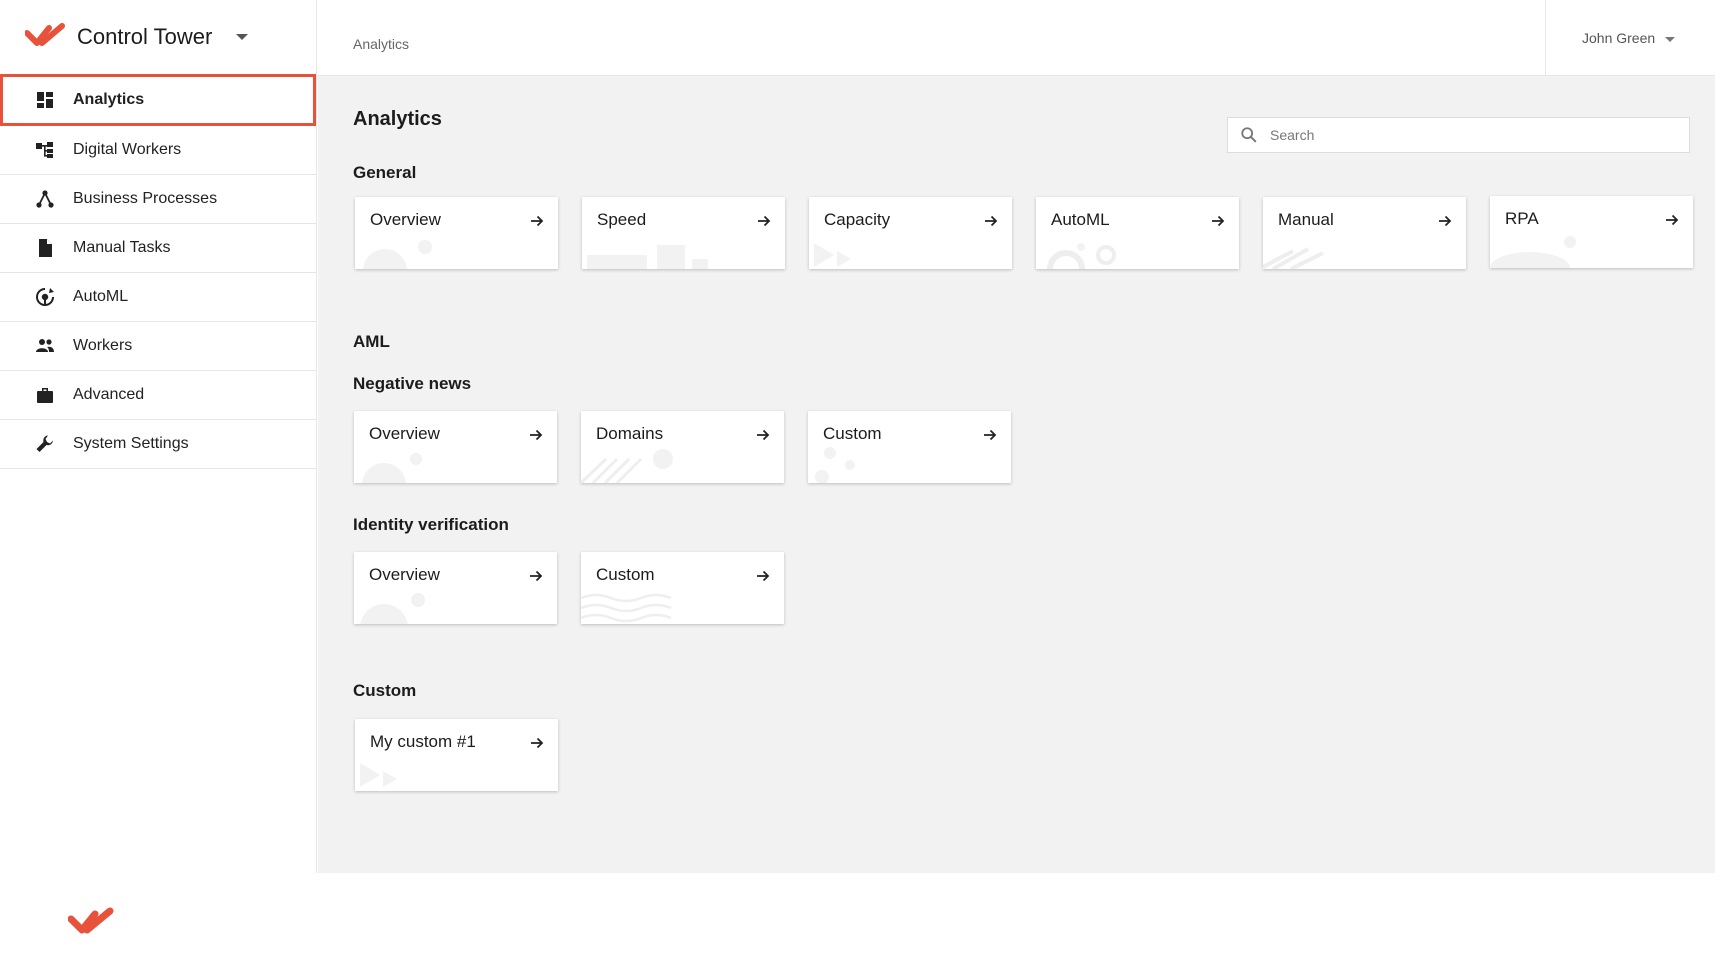 Image resolution: width=1730 pixels, height=959 pixels. Describe the element at coordinates (103, 345) in the screenshot. I see `sidebar-item-label: Workers` at that location.